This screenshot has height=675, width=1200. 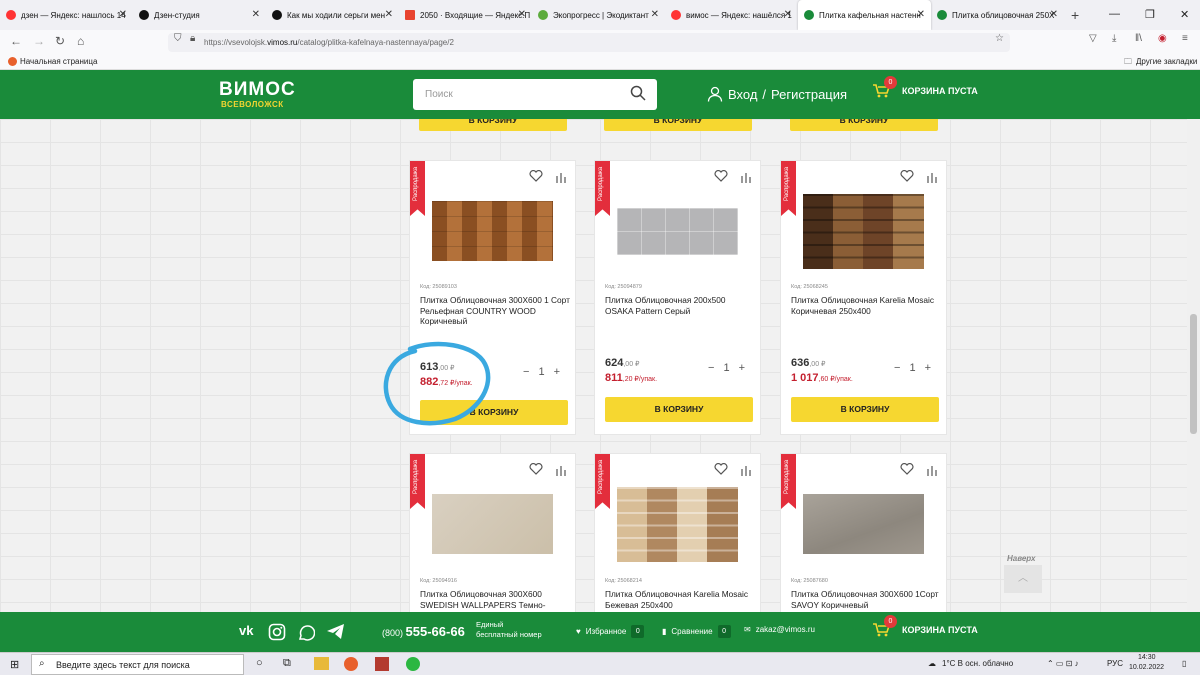 What do you see at coordinates (423, 631) in the screenshot?
I see `phone-number: (800) 555-66-66` at bounding box center [423, 631].